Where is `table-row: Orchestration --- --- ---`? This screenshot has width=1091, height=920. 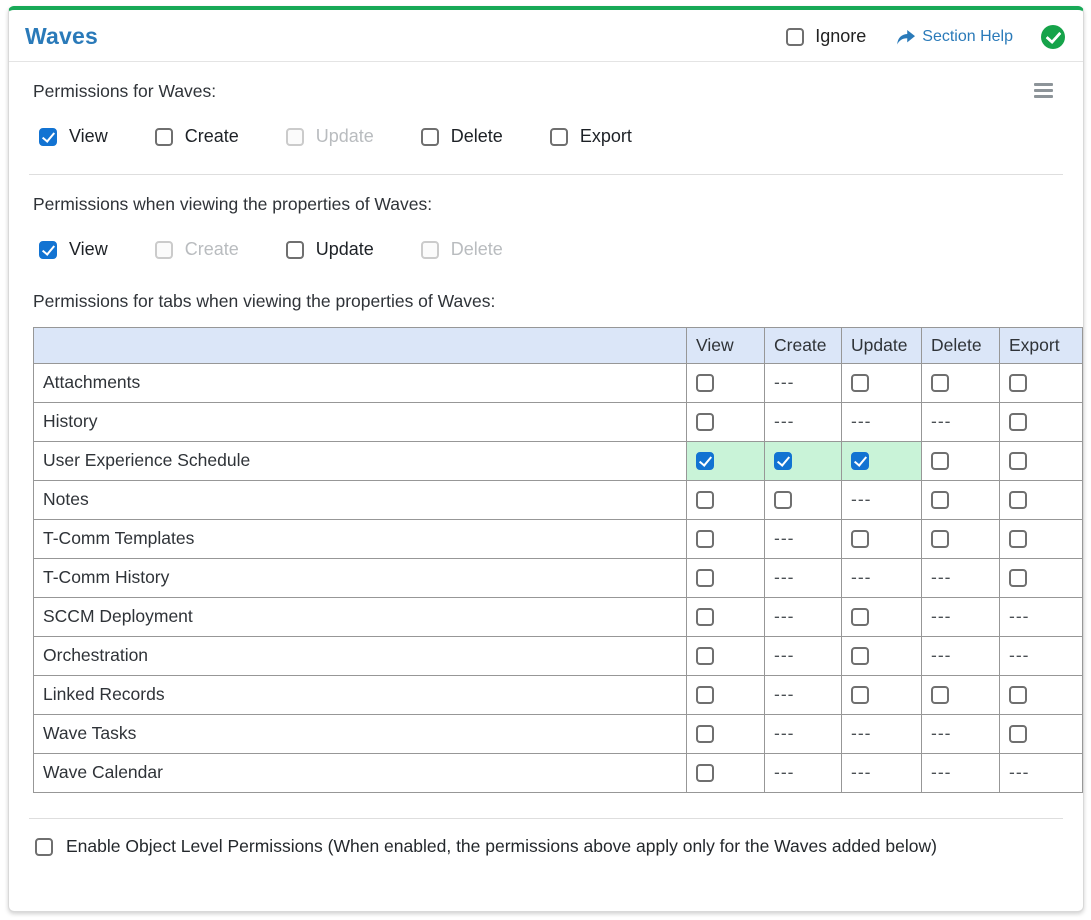
table-row: Orchestration --- --- --- is located at coordinates (558, 656).